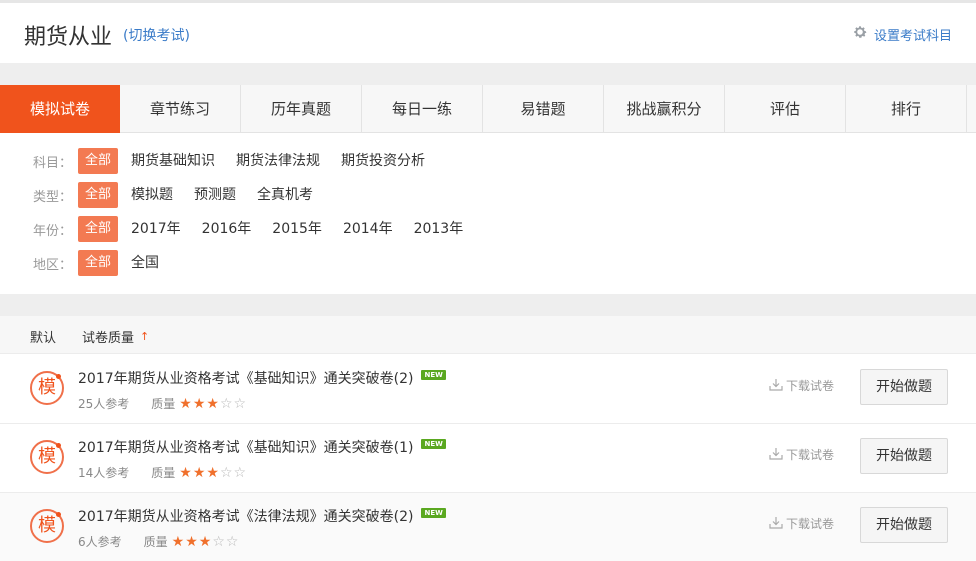 This screenshot has height=561, width=976. Describe the element at coordinates (543, 109) in the screenshot. I see `tab-error-prone: 易错题` at that location.